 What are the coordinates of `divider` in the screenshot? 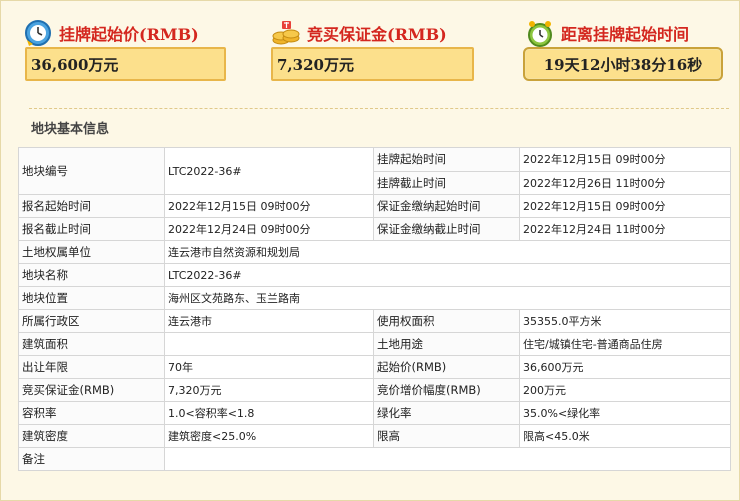 It's located at (379, 108).